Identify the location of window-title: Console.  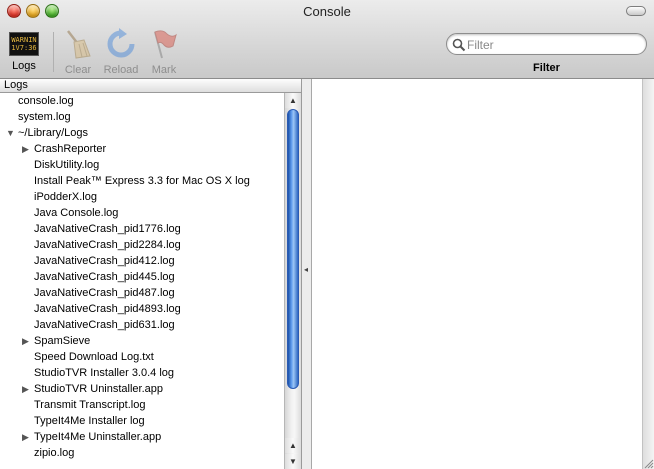
(327, 11).